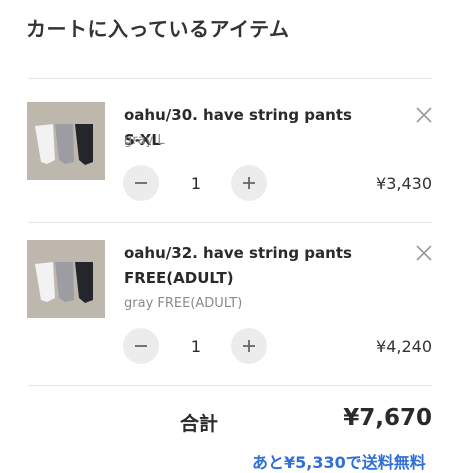 This screenshot has width=460, height=473. I want to click on total-value: ¥7,670, so click(387, 418).